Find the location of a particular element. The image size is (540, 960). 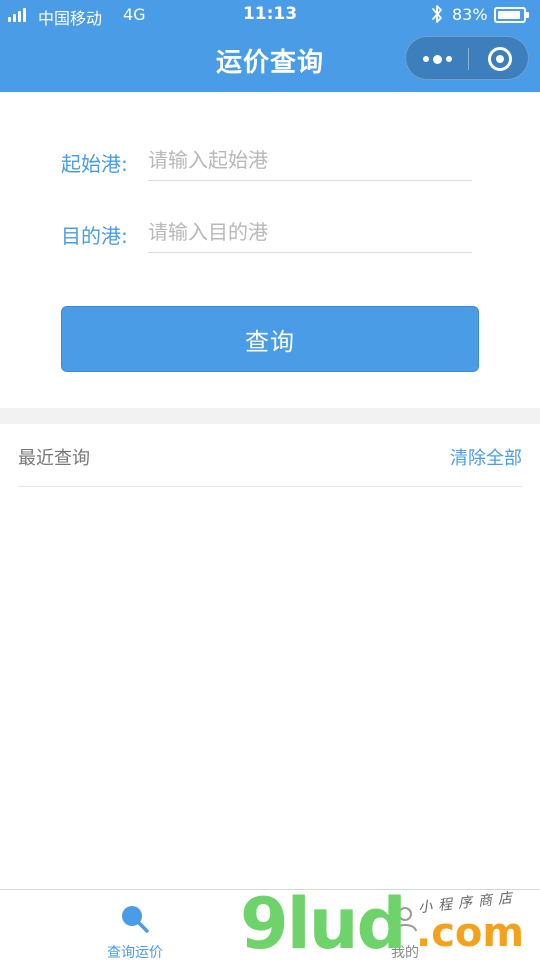

battery-icon is located at coordinates (511, 15).